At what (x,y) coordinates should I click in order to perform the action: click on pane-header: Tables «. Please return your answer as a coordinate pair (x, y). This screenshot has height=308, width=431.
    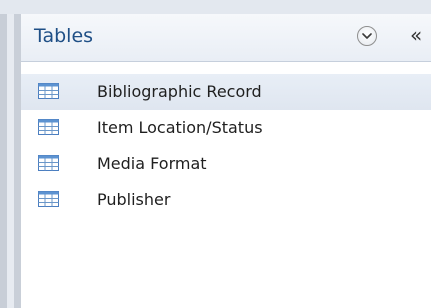
    Looking at the image, I should click on (226, 38).